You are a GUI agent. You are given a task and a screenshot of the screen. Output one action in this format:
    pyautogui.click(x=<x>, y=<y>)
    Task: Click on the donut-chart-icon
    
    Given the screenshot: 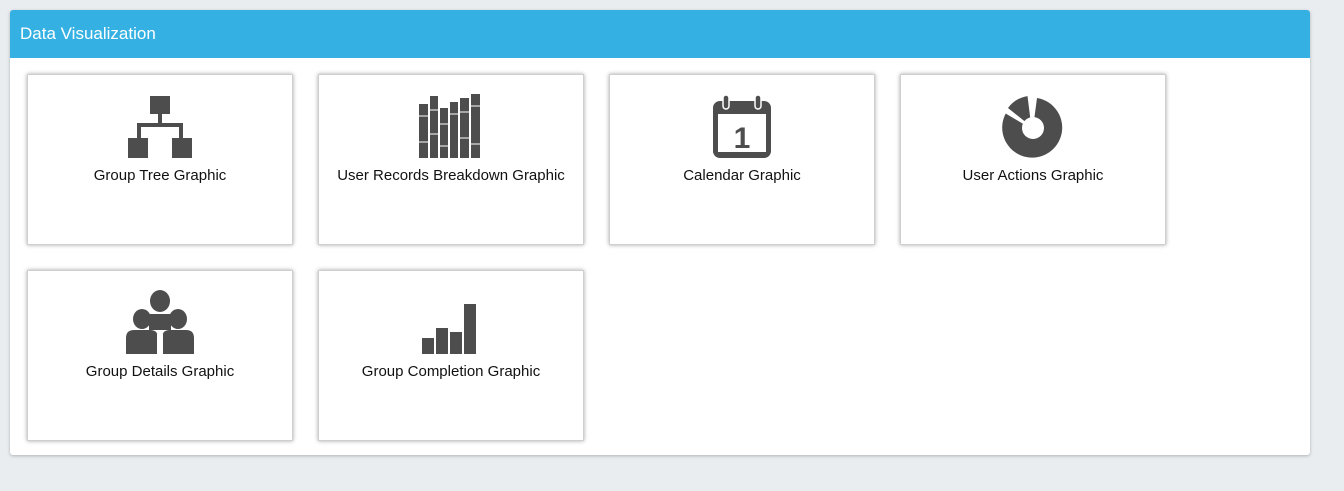 What is the action you would take?
    pyautogui.click(x=1033, y=127)
    